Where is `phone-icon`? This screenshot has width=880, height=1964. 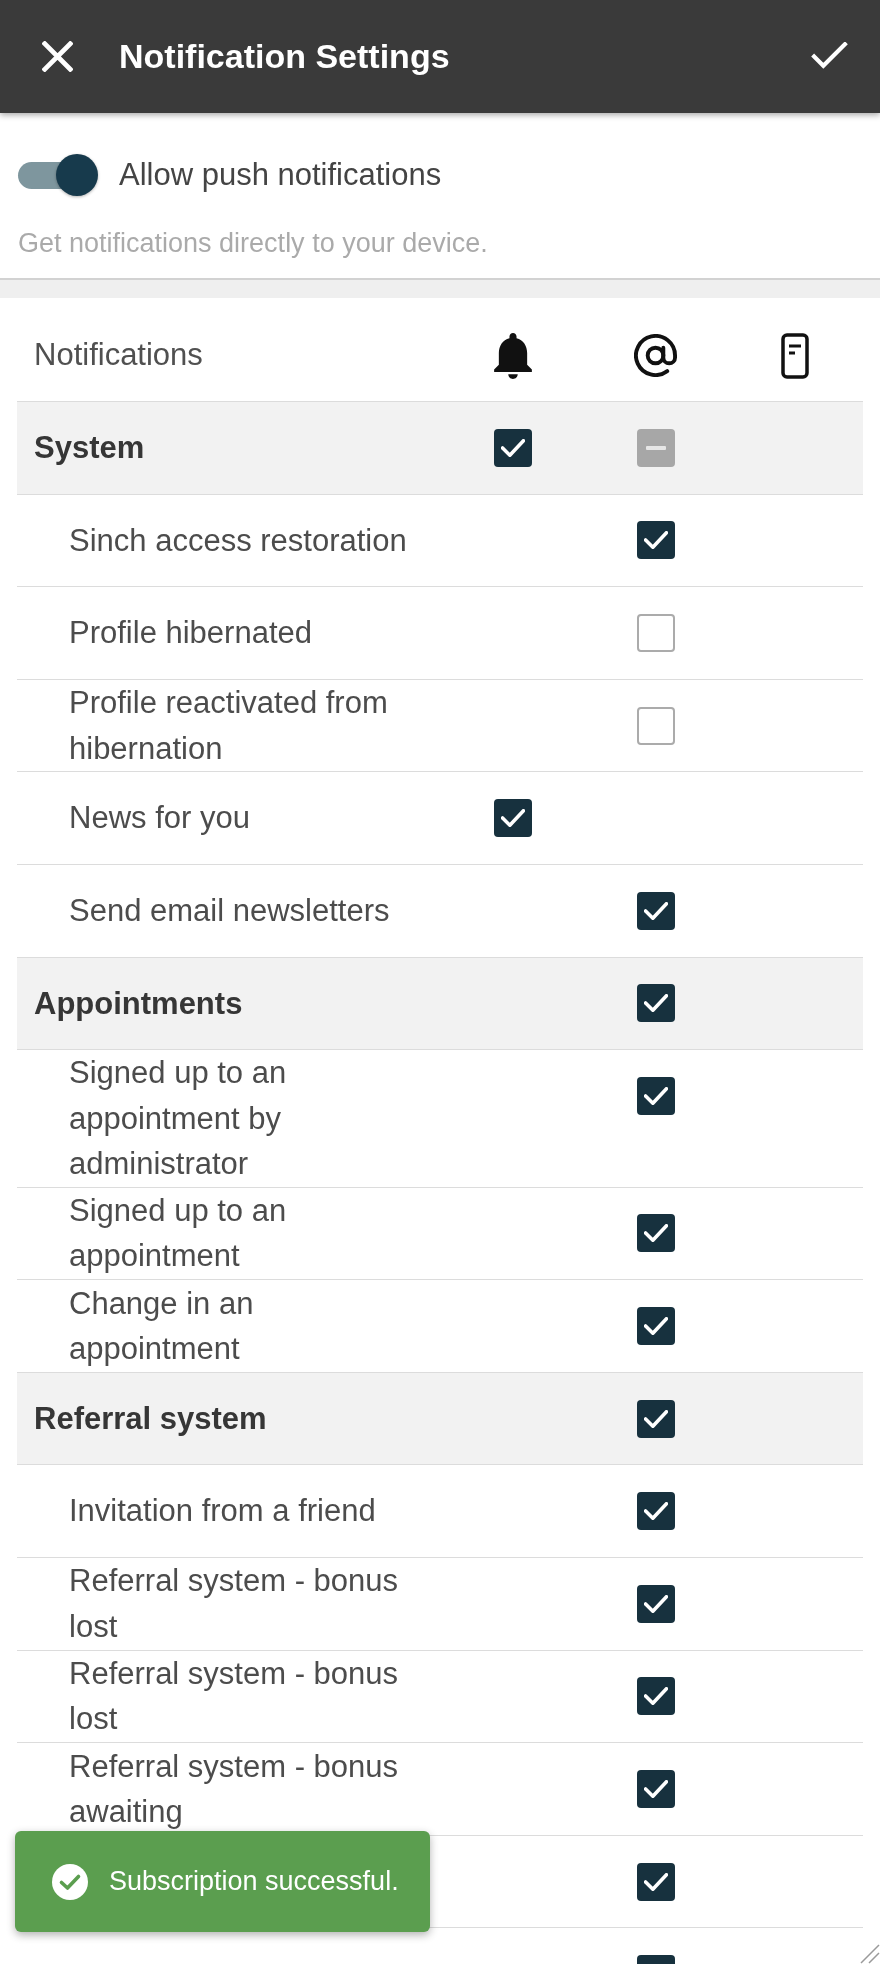
phone-icon is located at coordinates (795, 355).